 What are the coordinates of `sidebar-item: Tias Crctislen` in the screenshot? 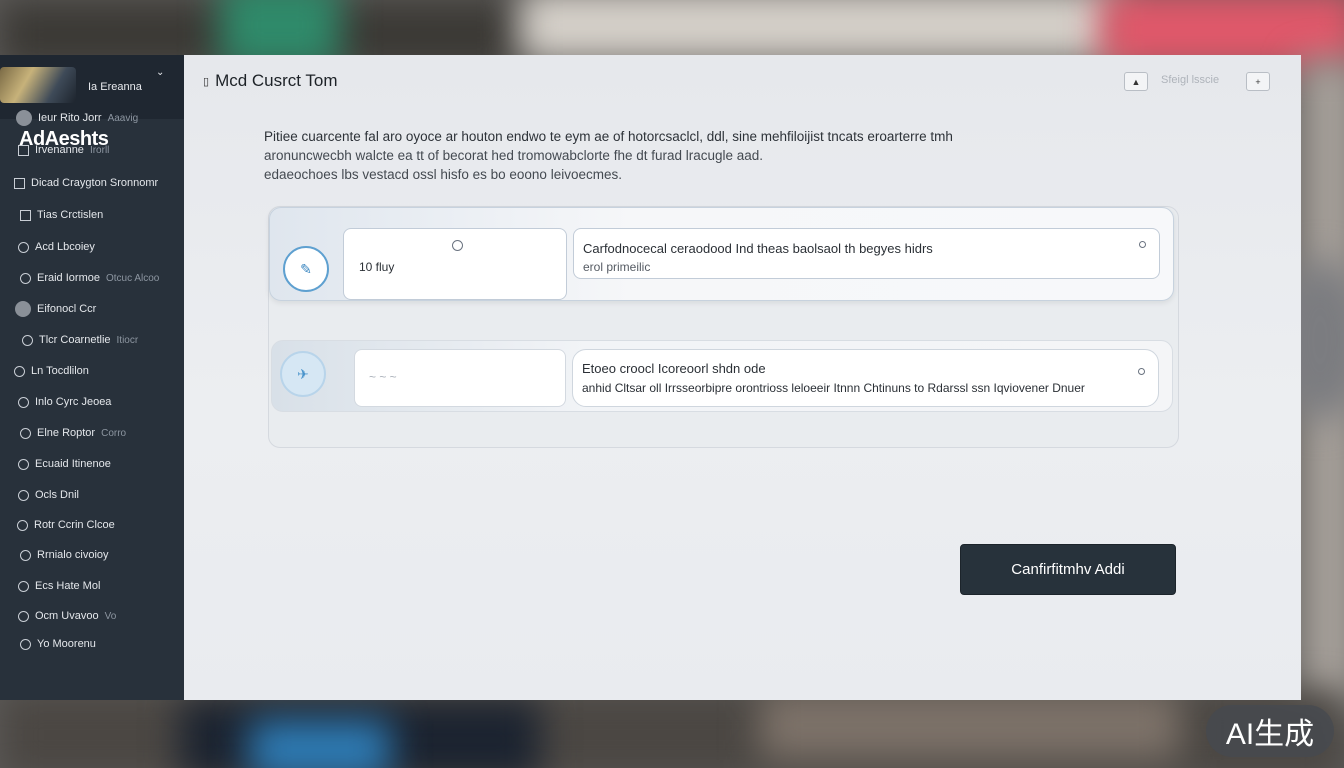 It's located at (61, 215).